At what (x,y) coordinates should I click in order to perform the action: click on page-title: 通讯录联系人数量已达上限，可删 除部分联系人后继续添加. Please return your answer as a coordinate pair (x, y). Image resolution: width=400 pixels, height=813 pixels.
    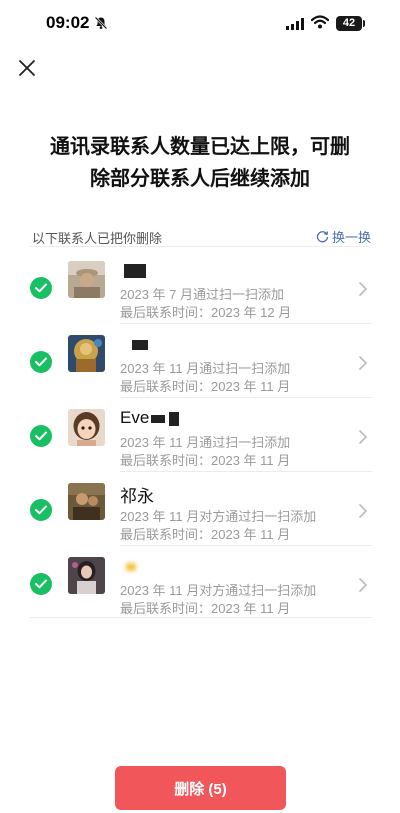
    Looking at the image, I should click on (200, 163).